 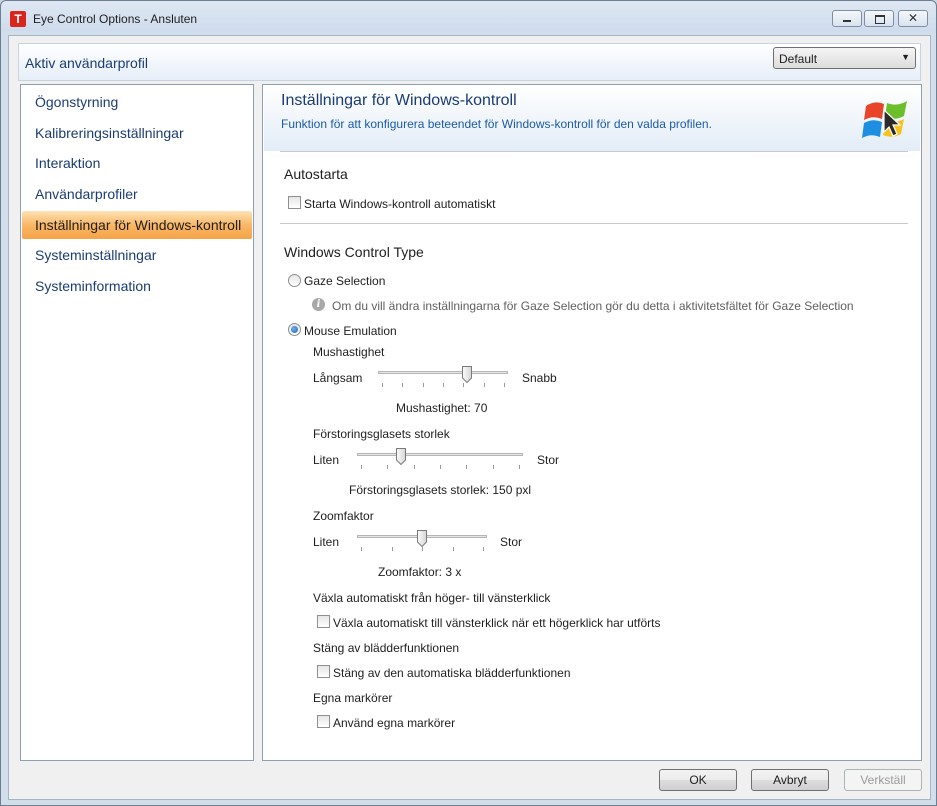 What do you see at coordinates (883, 780) in the screenshot?
I see `apply-button: Verkställ` at bounding box center [883, 780].